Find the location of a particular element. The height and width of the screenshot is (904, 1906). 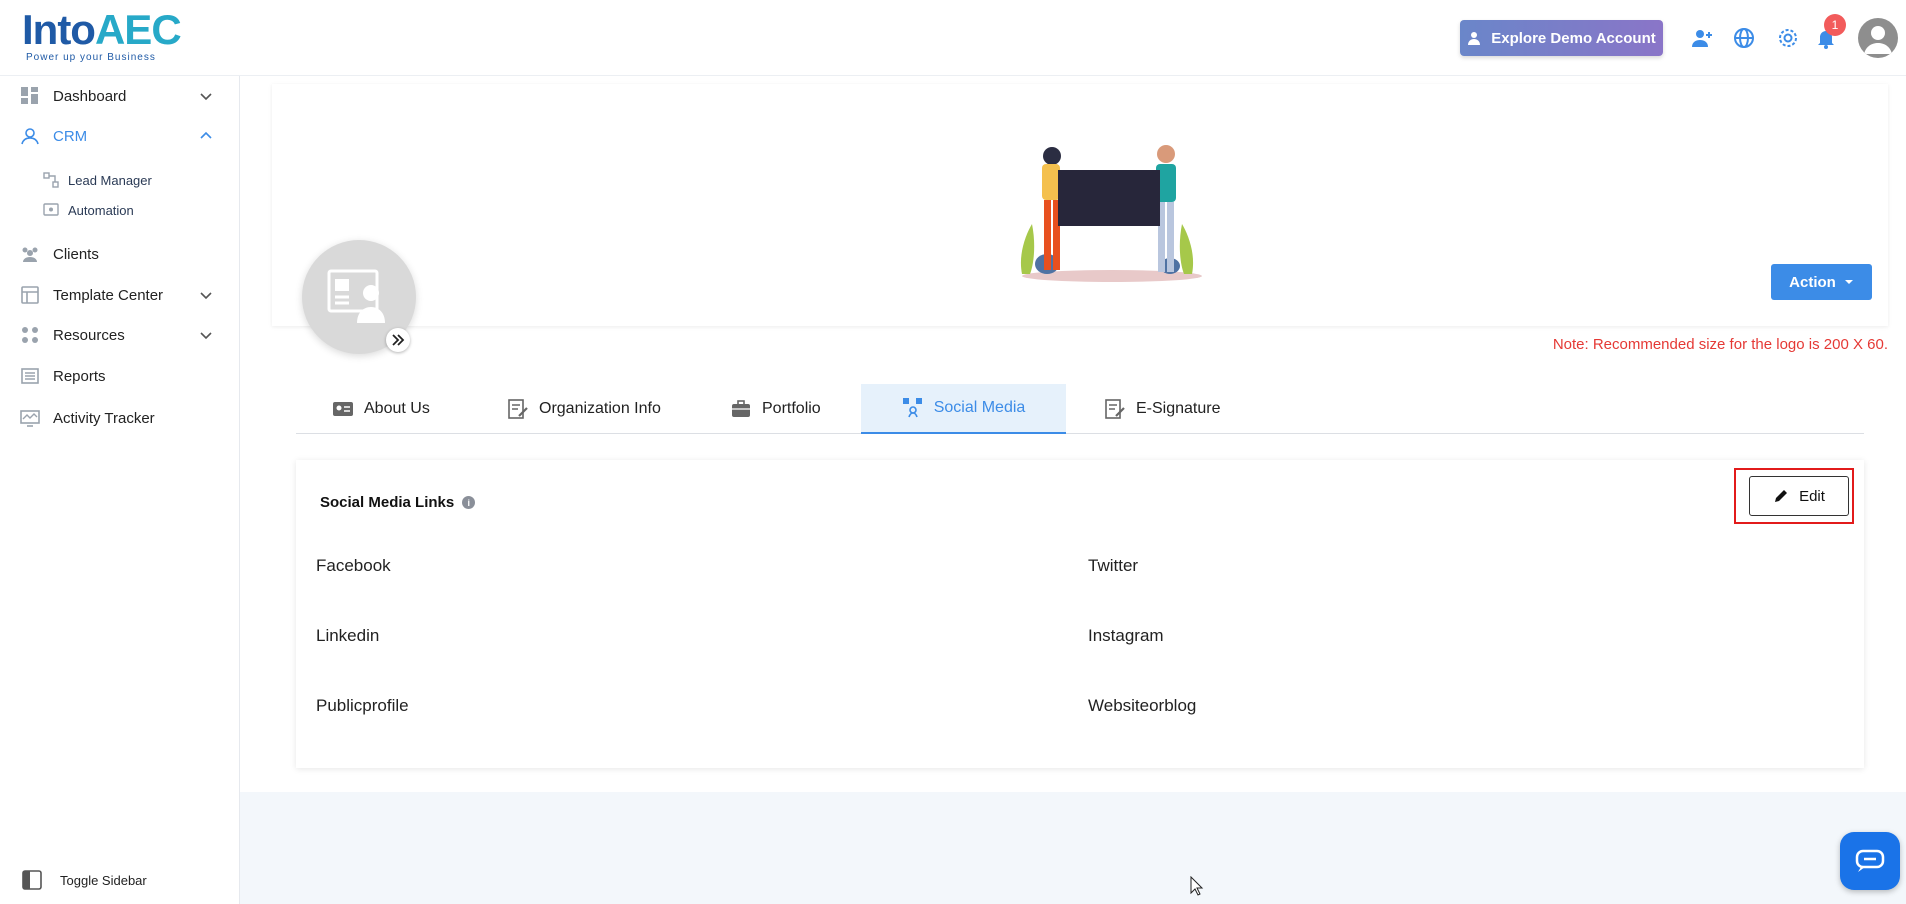

instagram-label: Instagram is located at coordinates (1126, 635).